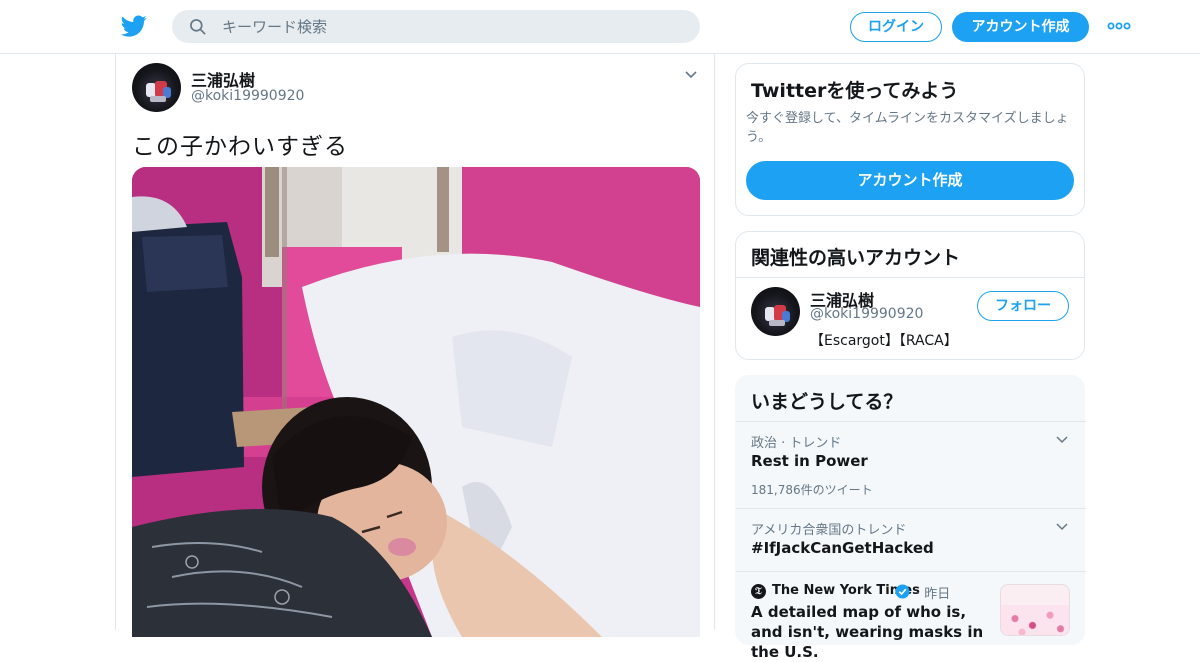 The image size is (1200, 662). Describe the element at coordinates (866, 314) in the screenshot. I see `related-account-handle: @koki19990920` at that location.